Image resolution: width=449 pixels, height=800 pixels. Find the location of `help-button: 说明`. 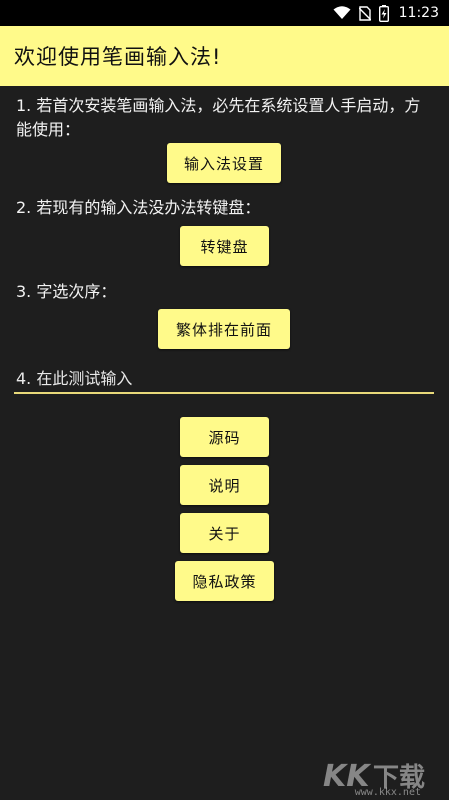

help-button: 说明 is located at coordinates (224, 485).